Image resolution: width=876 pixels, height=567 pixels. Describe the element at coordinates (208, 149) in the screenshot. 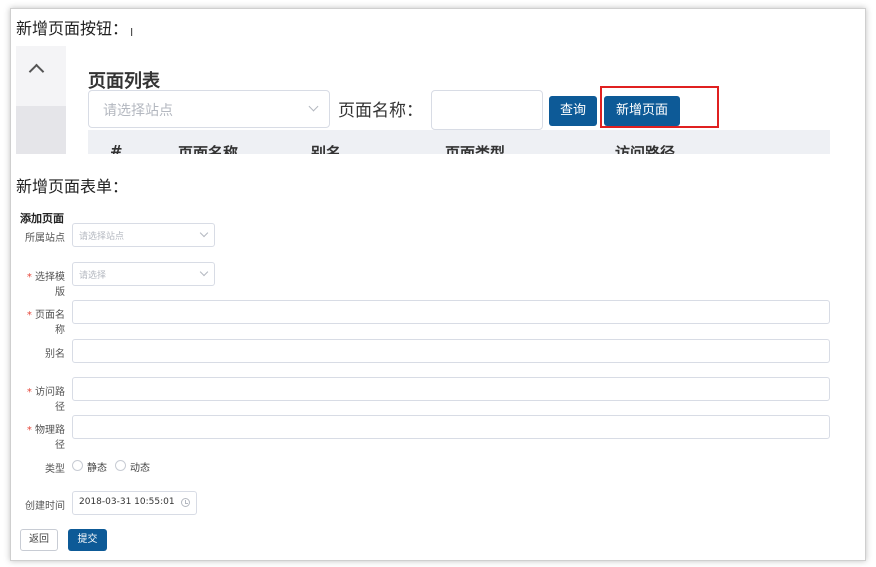

I see `column-header: 页面名称` at that location.